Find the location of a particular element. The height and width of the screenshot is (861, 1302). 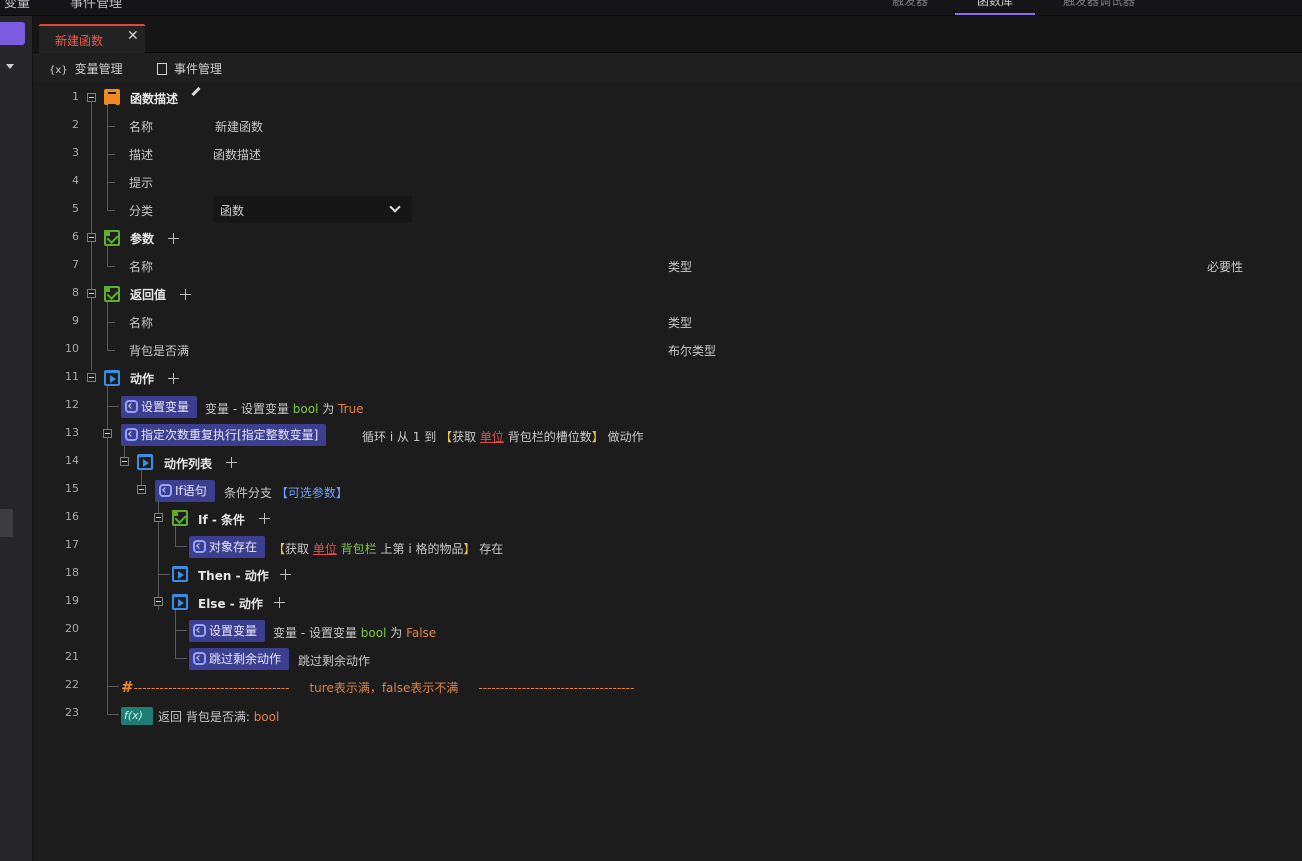

parameters-header: 参数 is located at coordinates (142, 239).